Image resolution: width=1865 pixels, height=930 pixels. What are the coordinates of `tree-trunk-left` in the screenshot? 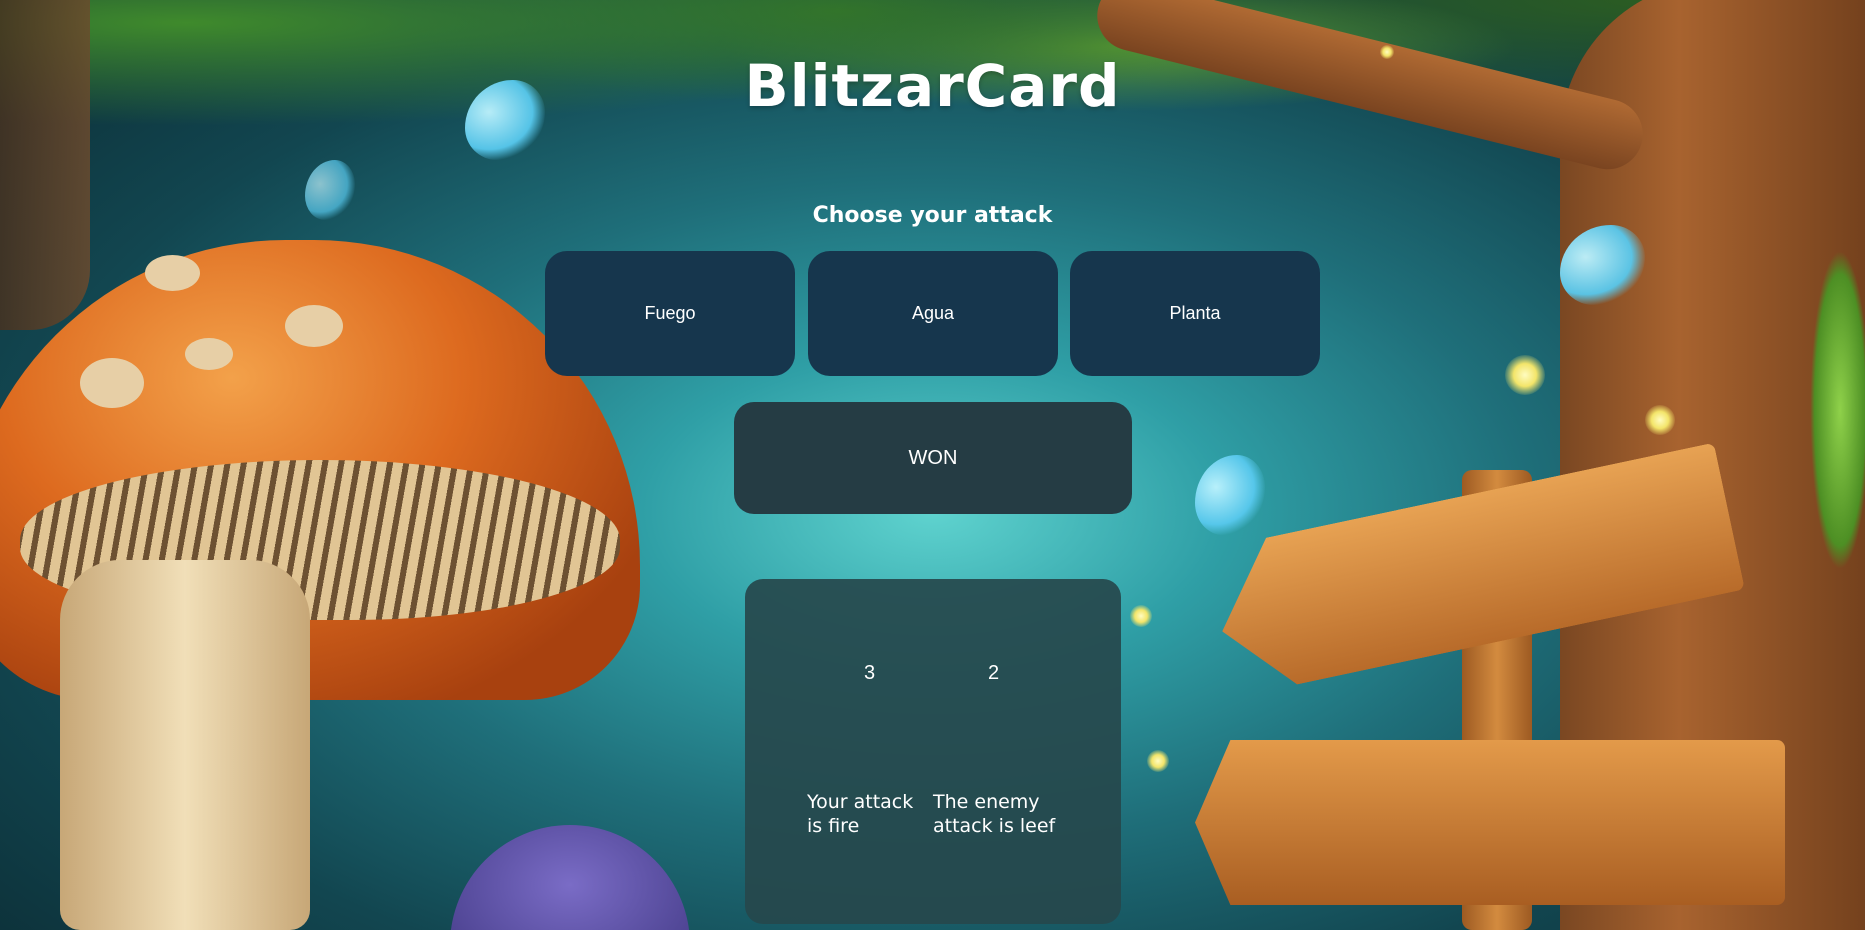 It's located at (45, 165).